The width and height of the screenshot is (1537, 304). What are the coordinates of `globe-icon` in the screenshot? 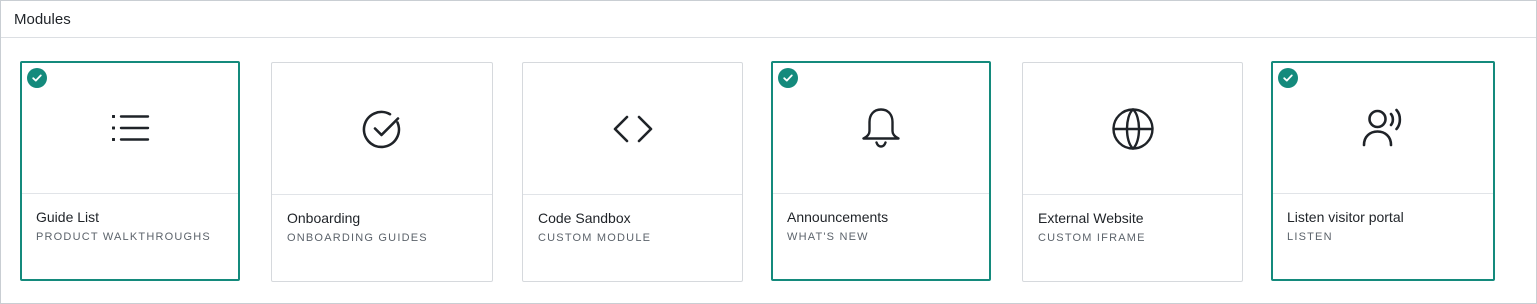 It's located at (1132, 128).